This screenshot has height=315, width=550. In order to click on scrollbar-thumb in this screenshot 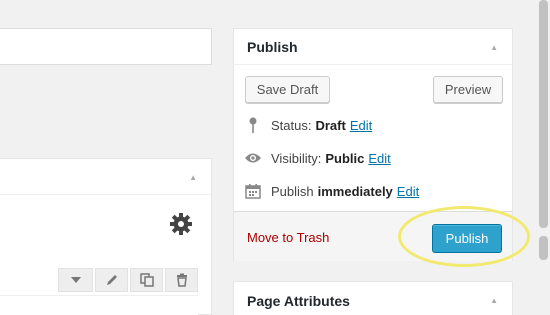, I will do `click(543, 114)`.